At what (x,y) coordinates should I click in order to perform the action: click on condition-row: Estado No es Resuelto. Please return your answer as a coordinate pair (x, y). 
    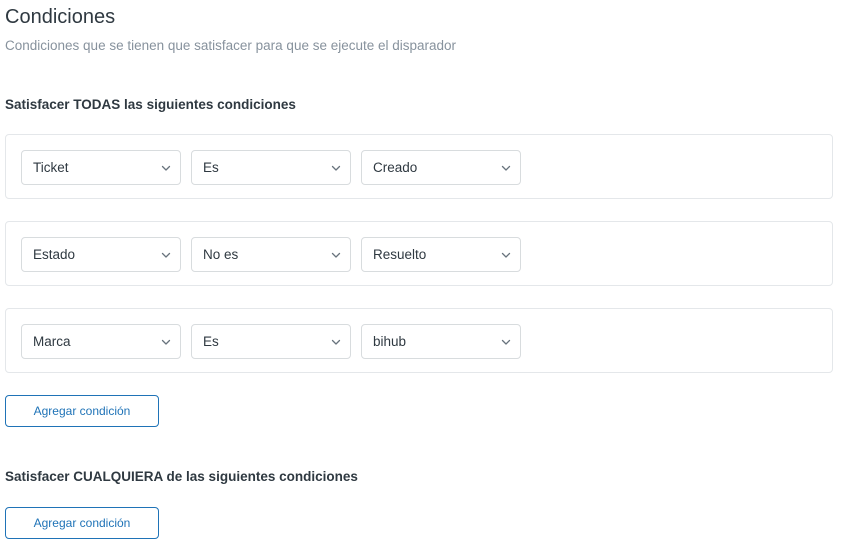
    Looking at the image, I should click on (419, 253).